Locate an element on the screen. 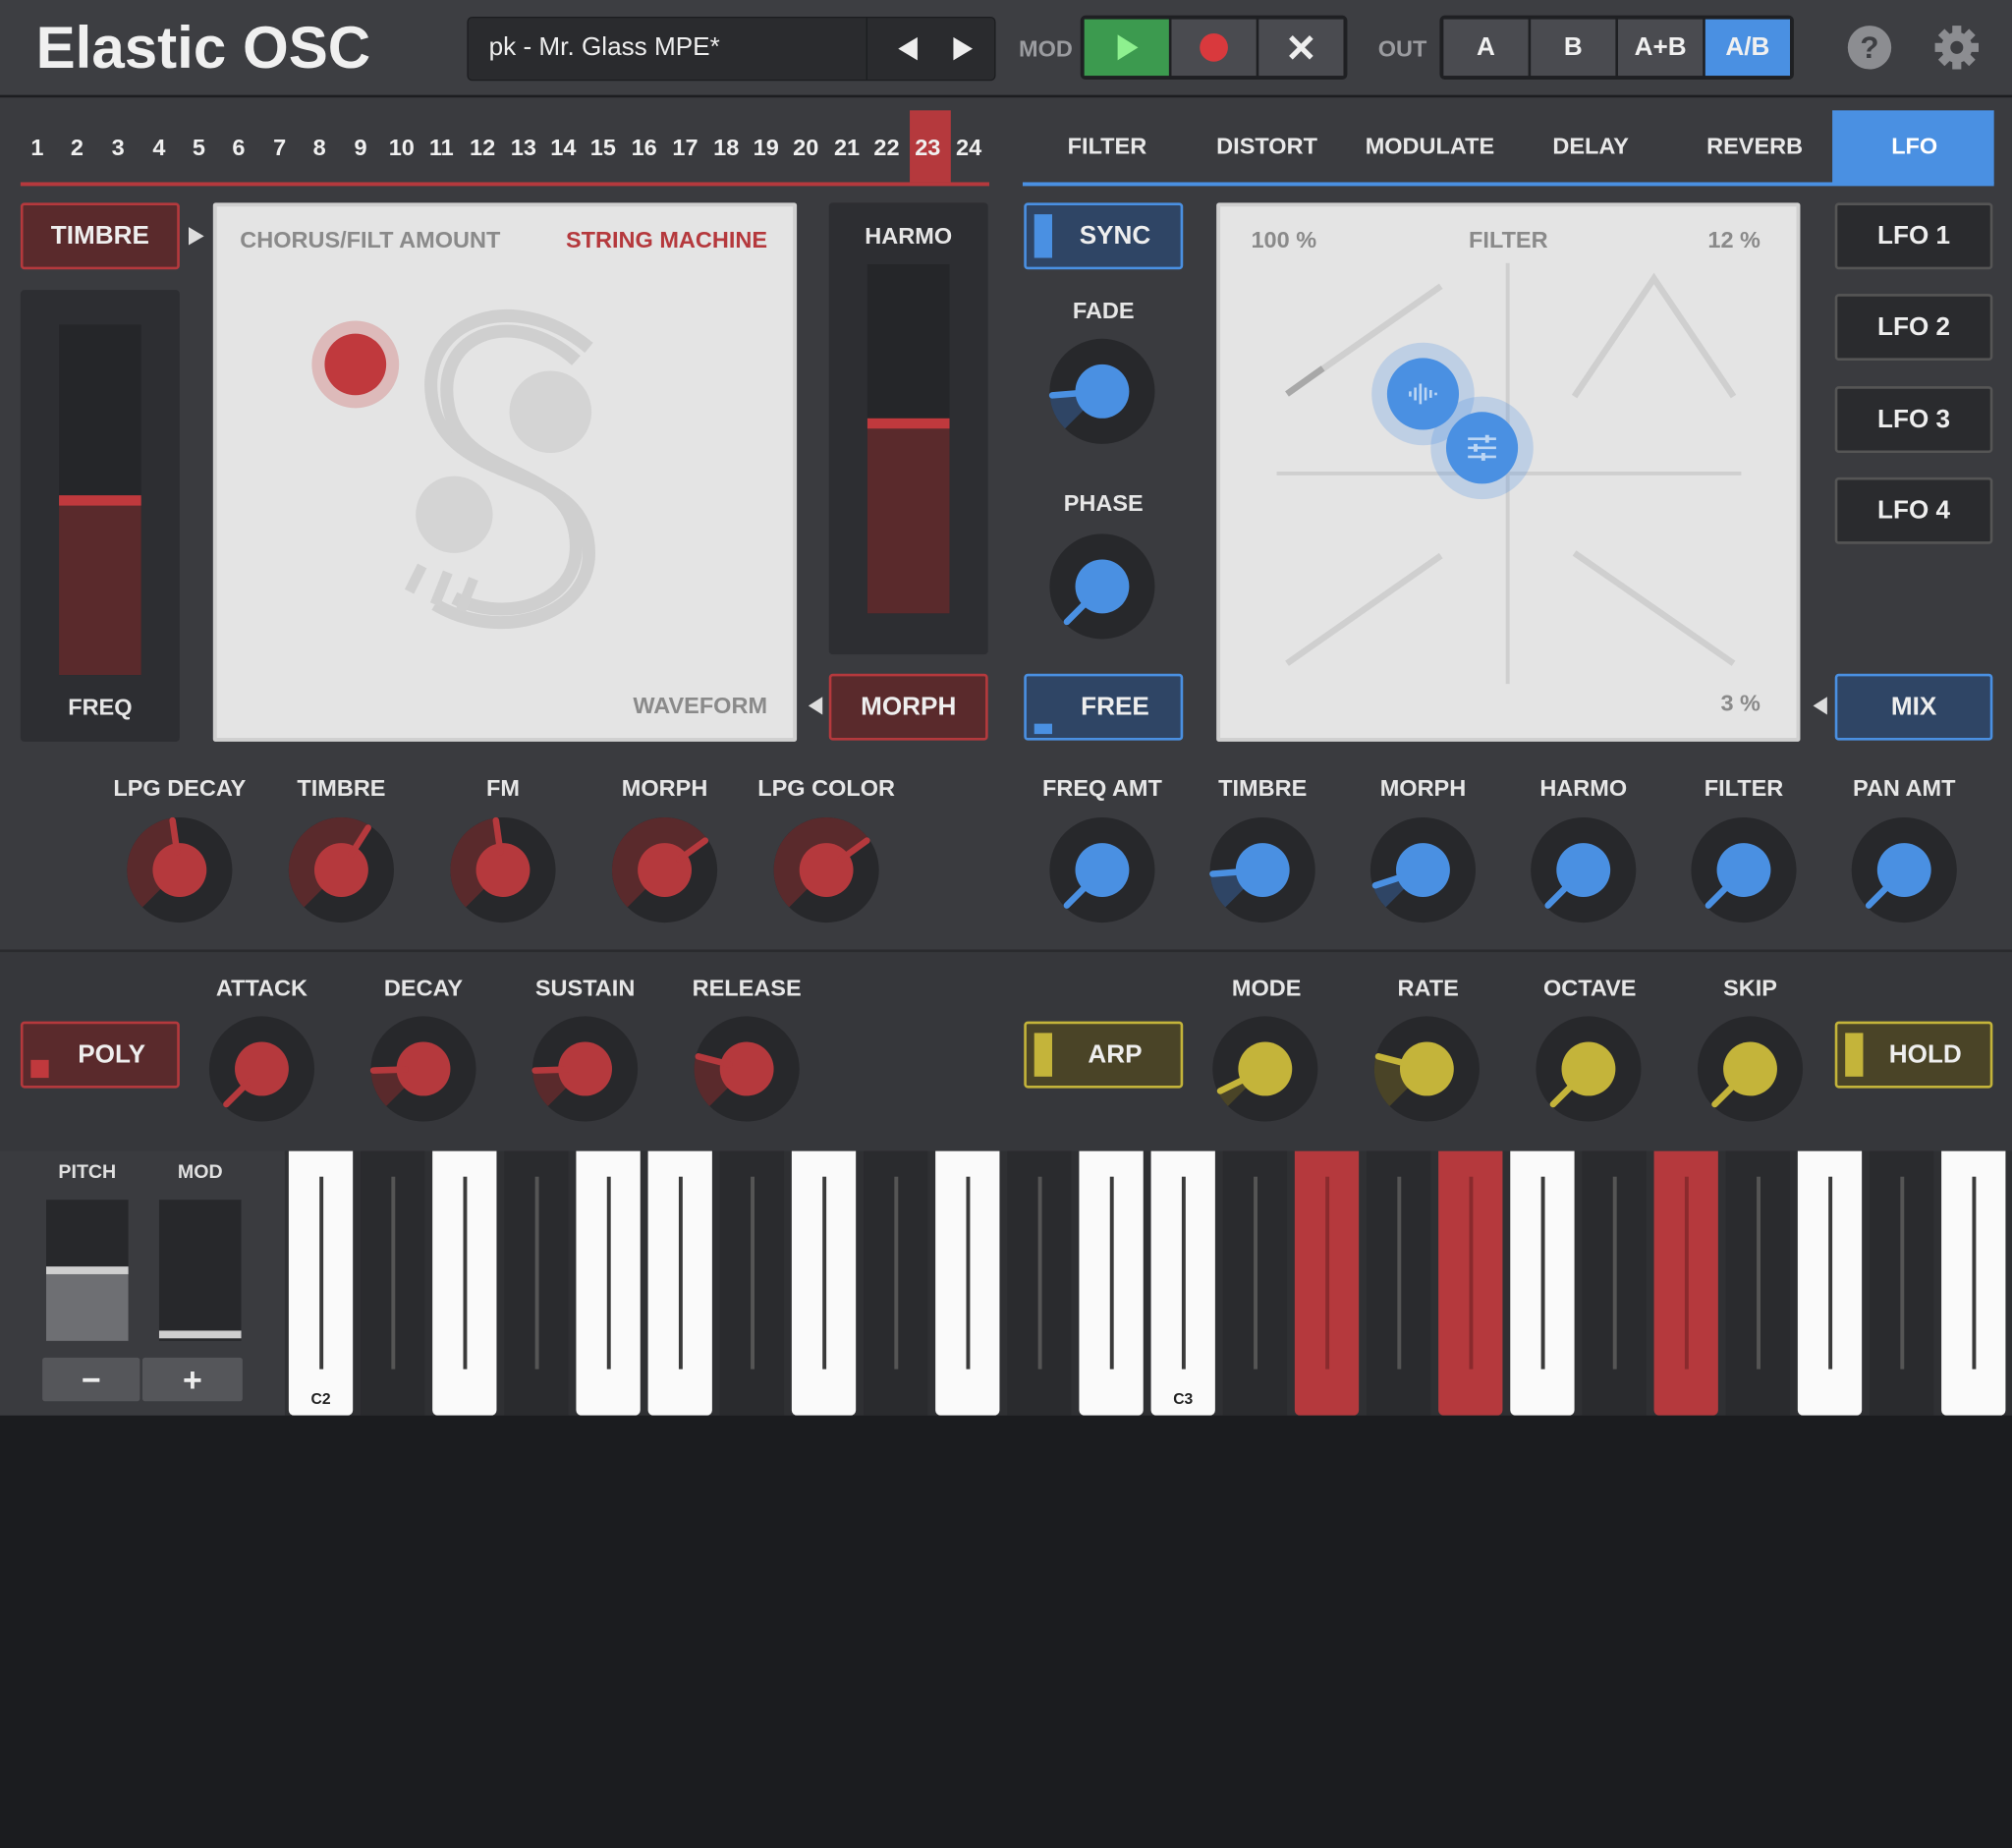 The image size is (2012, 1848). decay-knob is located at coordinates (423, 1069).